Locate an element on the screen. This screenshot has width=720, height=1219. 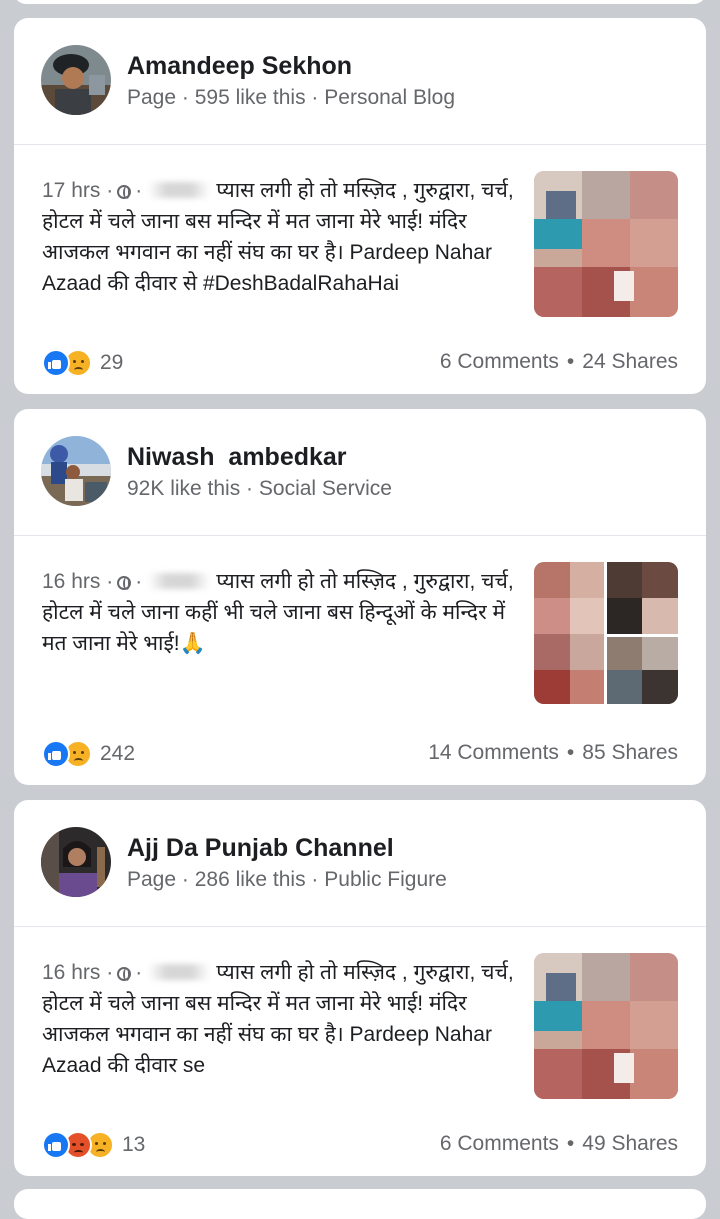
post-timestamp: 17 hrs is located at coordinates (71, 190).